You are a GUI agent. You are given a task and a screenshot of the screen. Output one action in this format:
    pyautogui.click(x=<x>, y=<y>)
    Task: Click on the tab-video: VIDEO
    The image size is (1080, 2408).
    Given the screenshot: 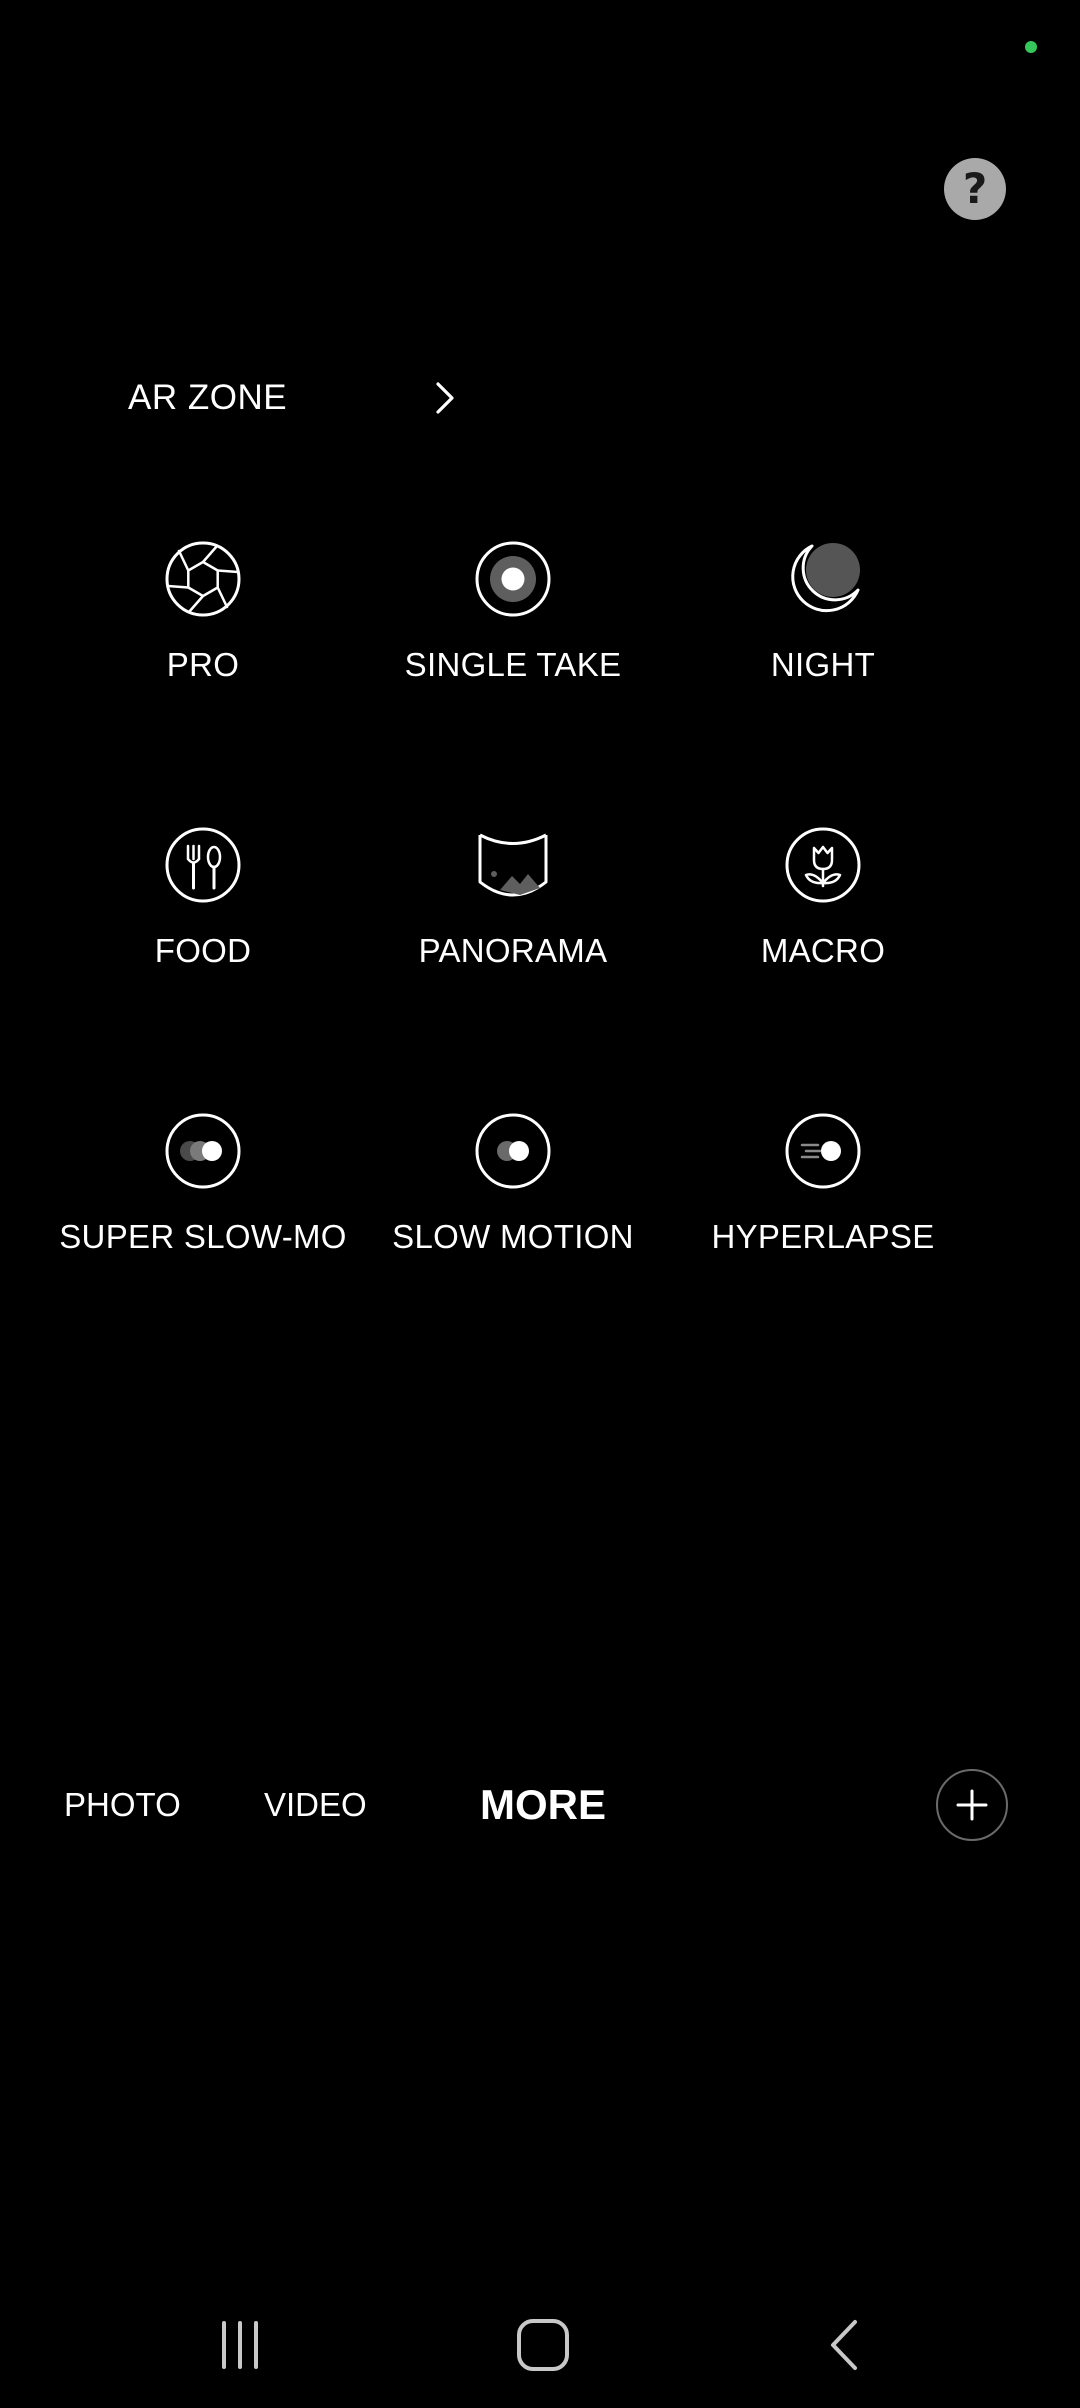 What is the action you would take?
    pyautogui.click(x=315, y=1805)
    